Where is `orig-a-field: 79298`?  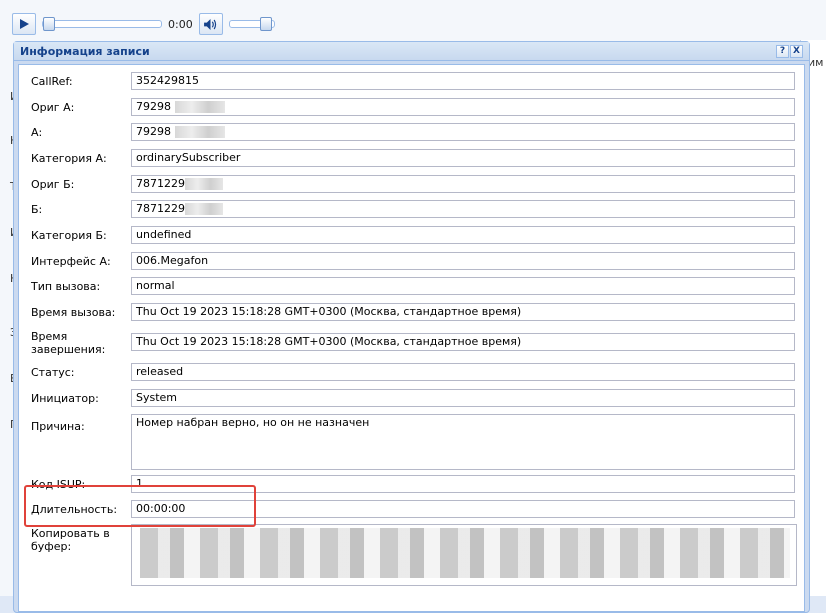
orig-a-field: 79298 is located at coordinates (463, 107).